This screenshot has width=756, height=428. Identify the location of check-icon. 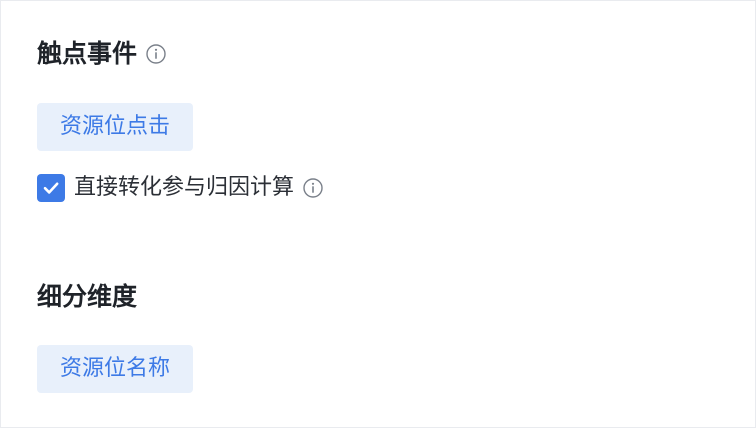
(51, 188).